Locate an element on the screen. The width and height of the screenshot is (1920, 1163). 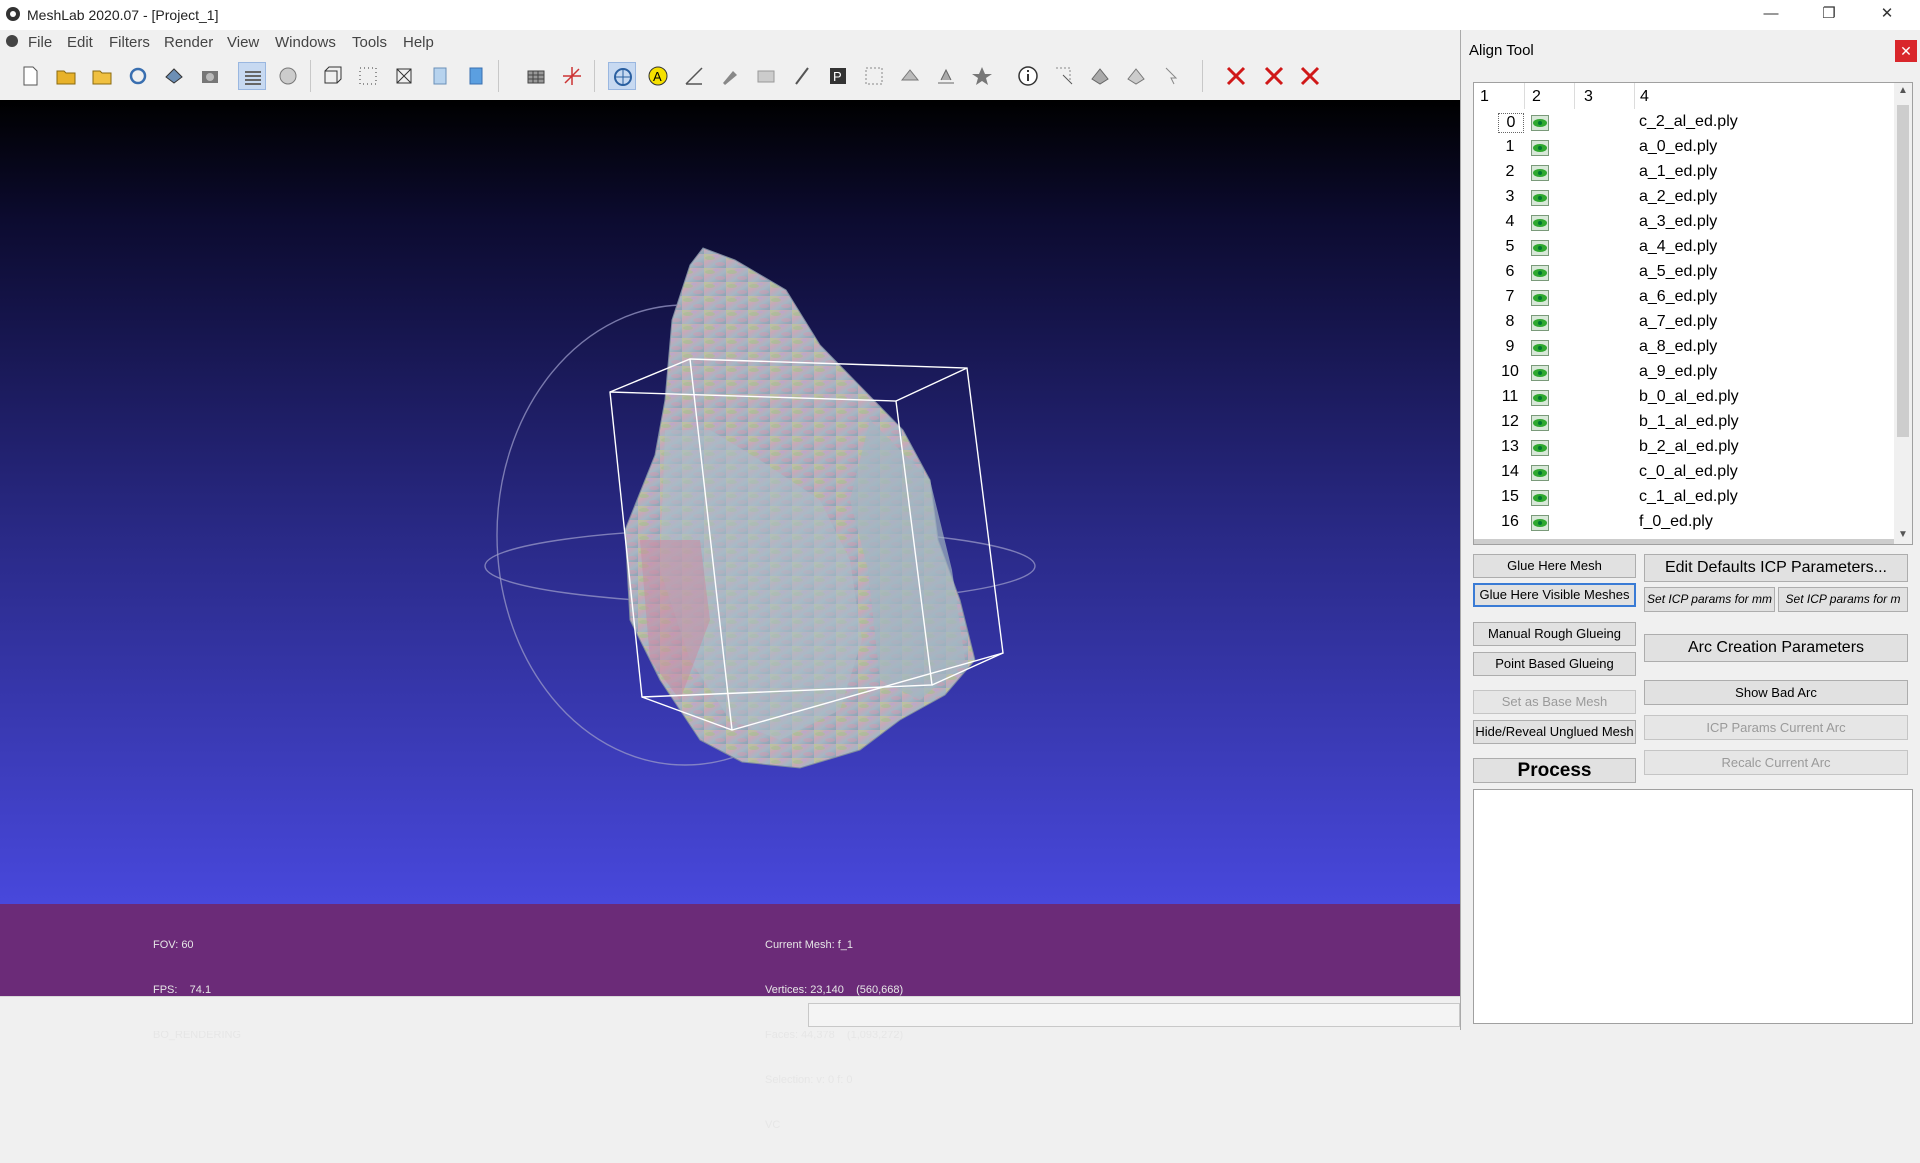
import-mesh-icon is located at coordinates (102, 76).